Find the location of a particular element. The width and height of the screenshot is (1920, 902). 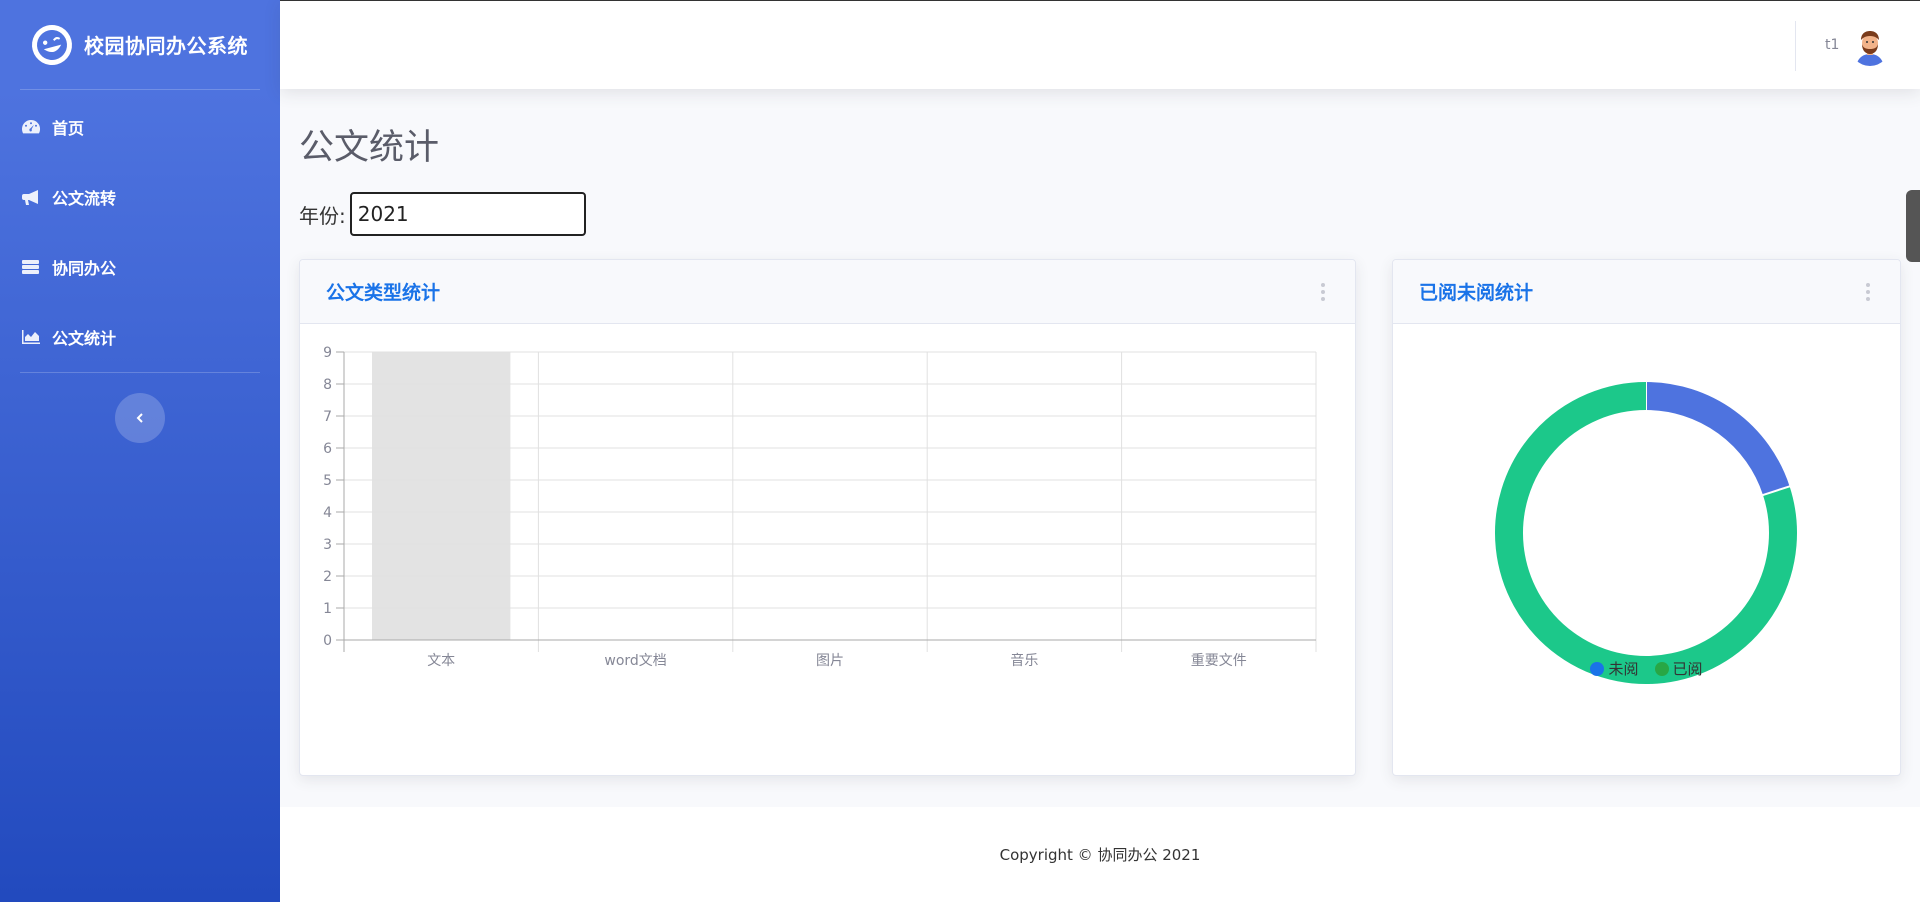

card-header: 公文类型统计 is located at coordinates (827, 292).